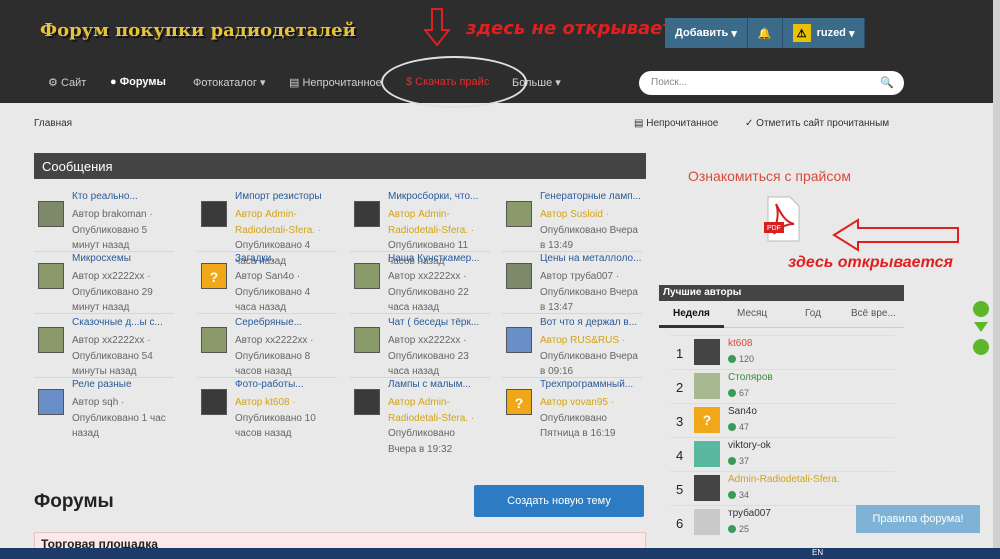 The image size is (1000, 559). I want to click on breadcrumb-home: Главная, so click(53, 123).